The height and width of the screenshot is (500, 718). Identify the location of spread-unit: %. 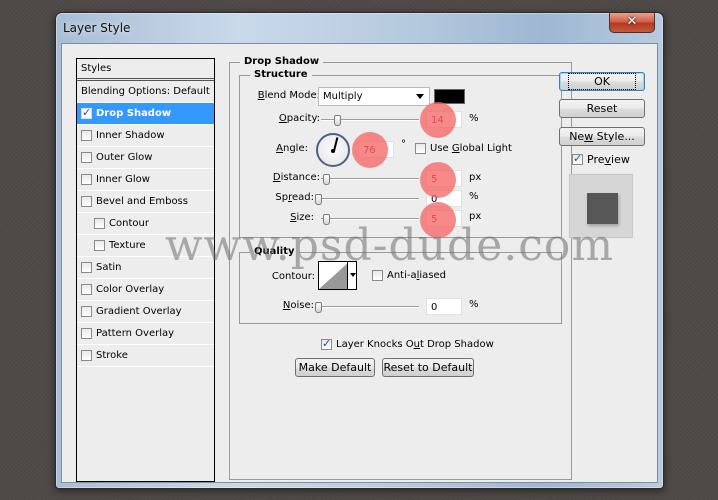
(474, 196).